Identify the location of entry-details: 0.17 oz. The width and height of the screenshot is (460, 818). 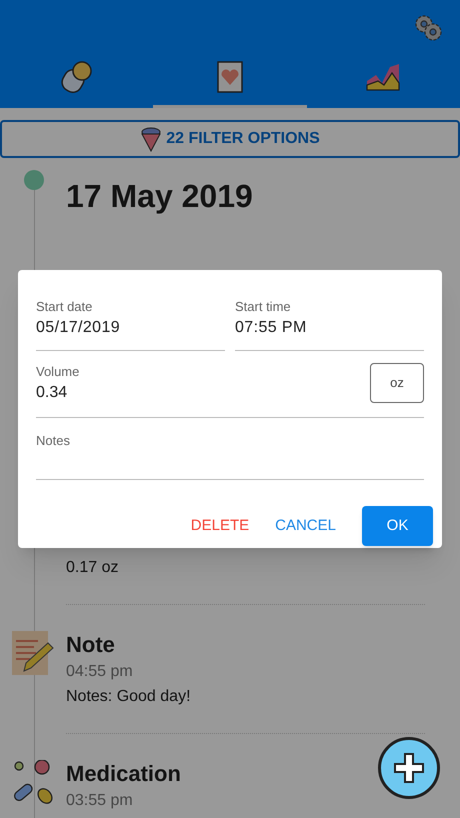
(92, 568).